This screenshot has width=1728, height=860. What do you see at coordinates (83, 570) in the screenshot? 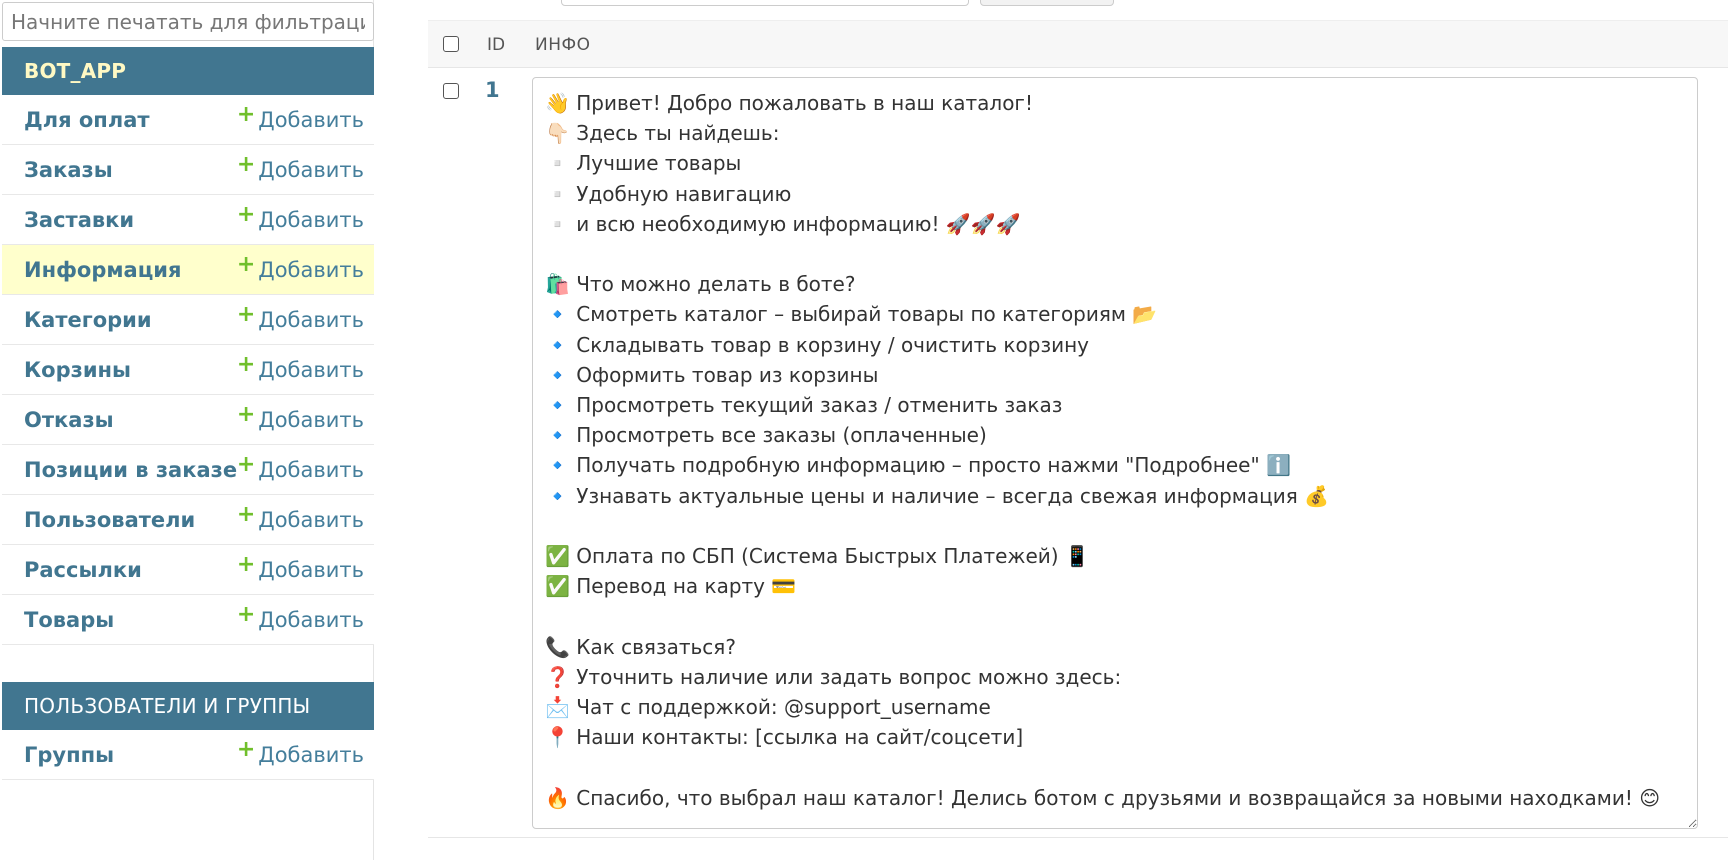
I see `model-link-mailings: Рассылки` at bounding box center [83, 570].